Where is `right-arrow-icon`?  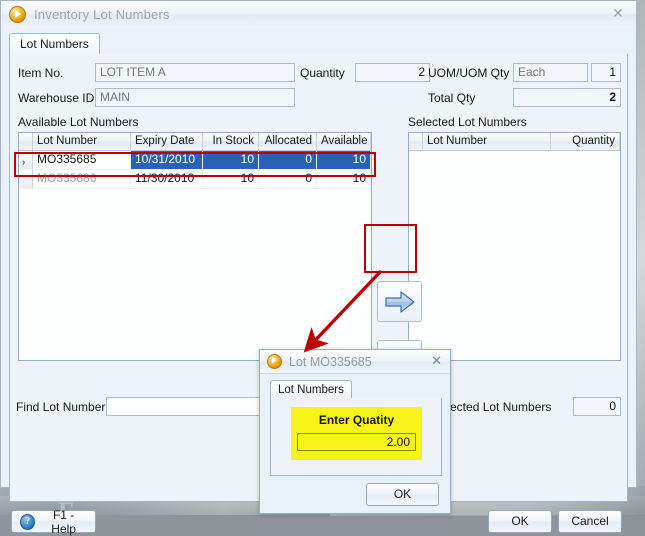
right-arrow-icon is located at coordinates (399, 301).